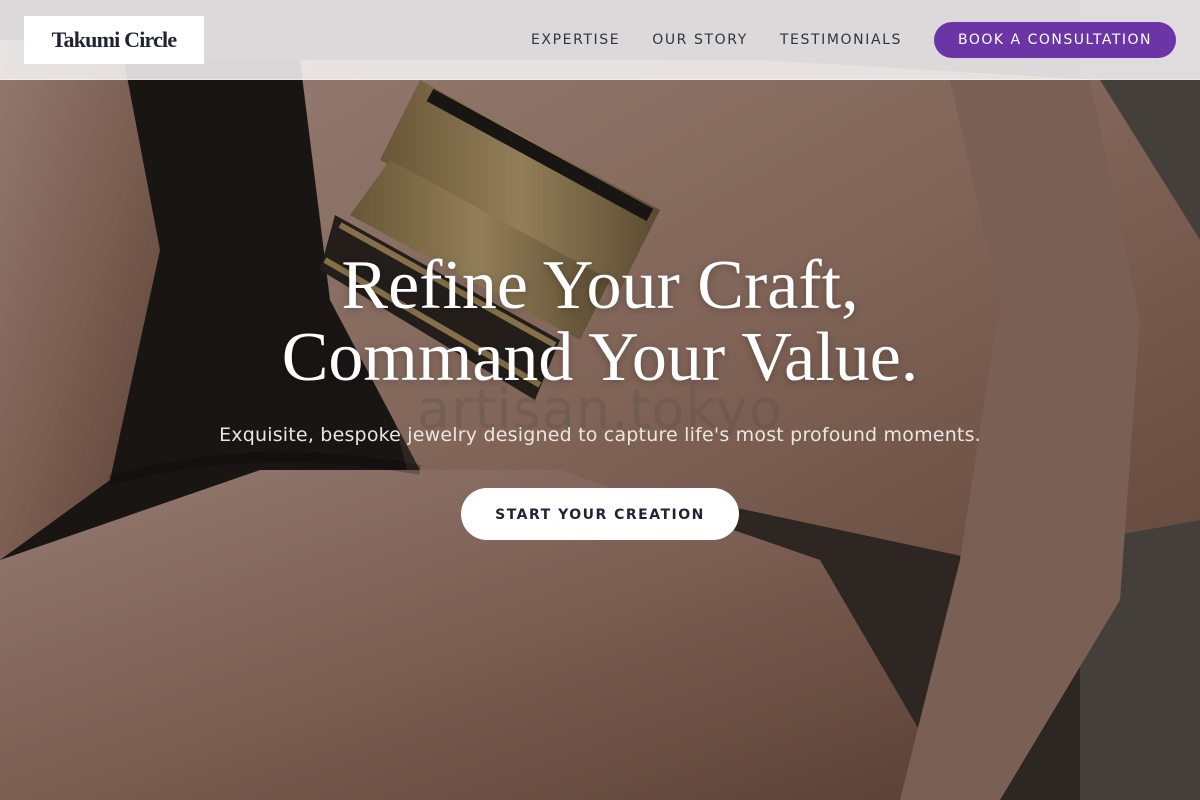 Image resolution: width=1200 pixels, height=800 pixels. What do you see at coordinates (1055, 40) in the screenshot?
I see `book-consultation-button: BOOK A CONSULTATION` at bounding box center [1055, 40].